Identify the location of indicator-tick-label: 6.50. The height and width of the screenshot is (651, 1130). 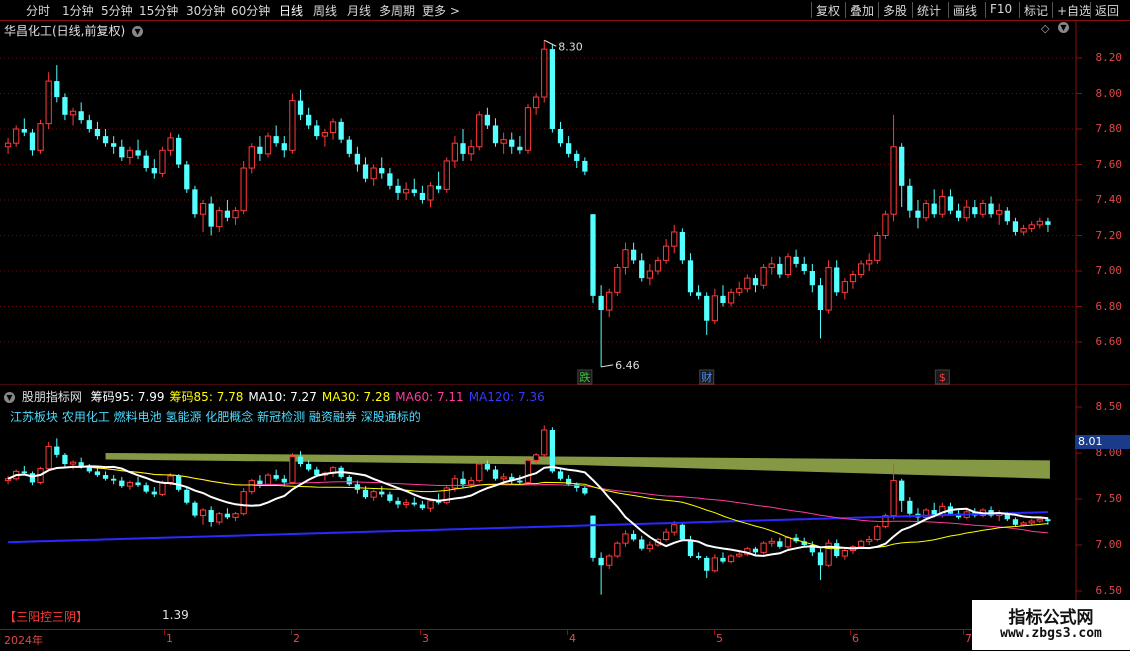
(1109, 590).